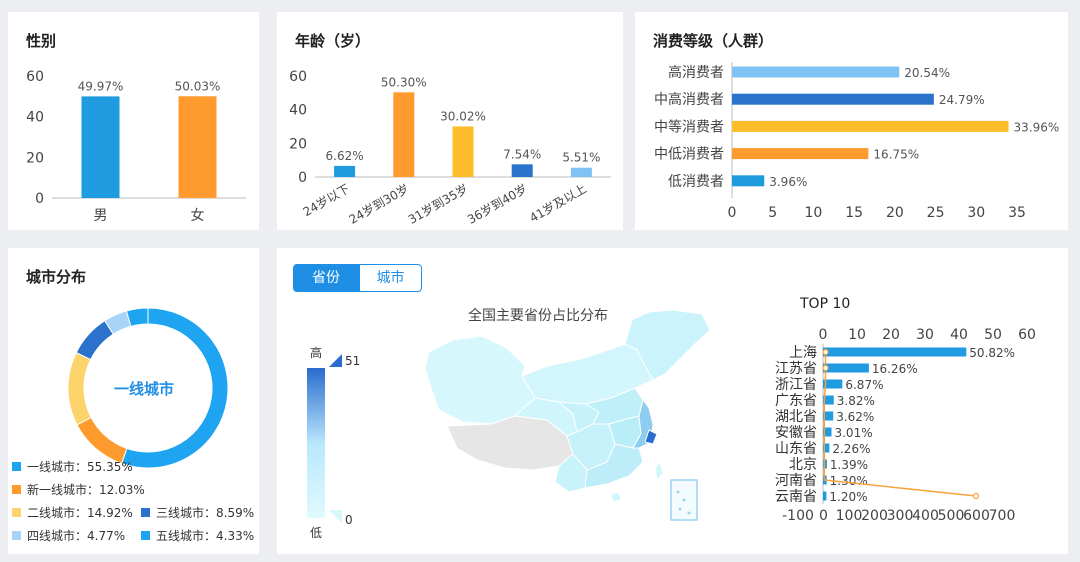 The image size is (1080, 562). I want to click on x-top-tick-label: 10, so click(857, 335).